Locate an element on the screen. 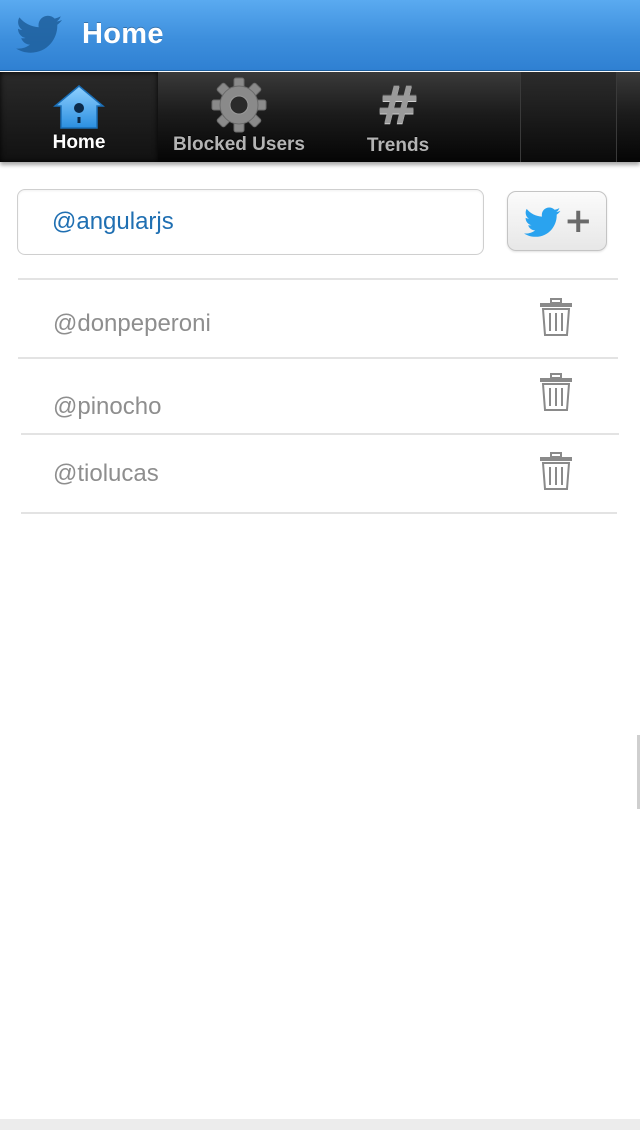 The width and height of the screenshot is (640, 1130). hashtag-icon: # is located at coordinates (398, 106).